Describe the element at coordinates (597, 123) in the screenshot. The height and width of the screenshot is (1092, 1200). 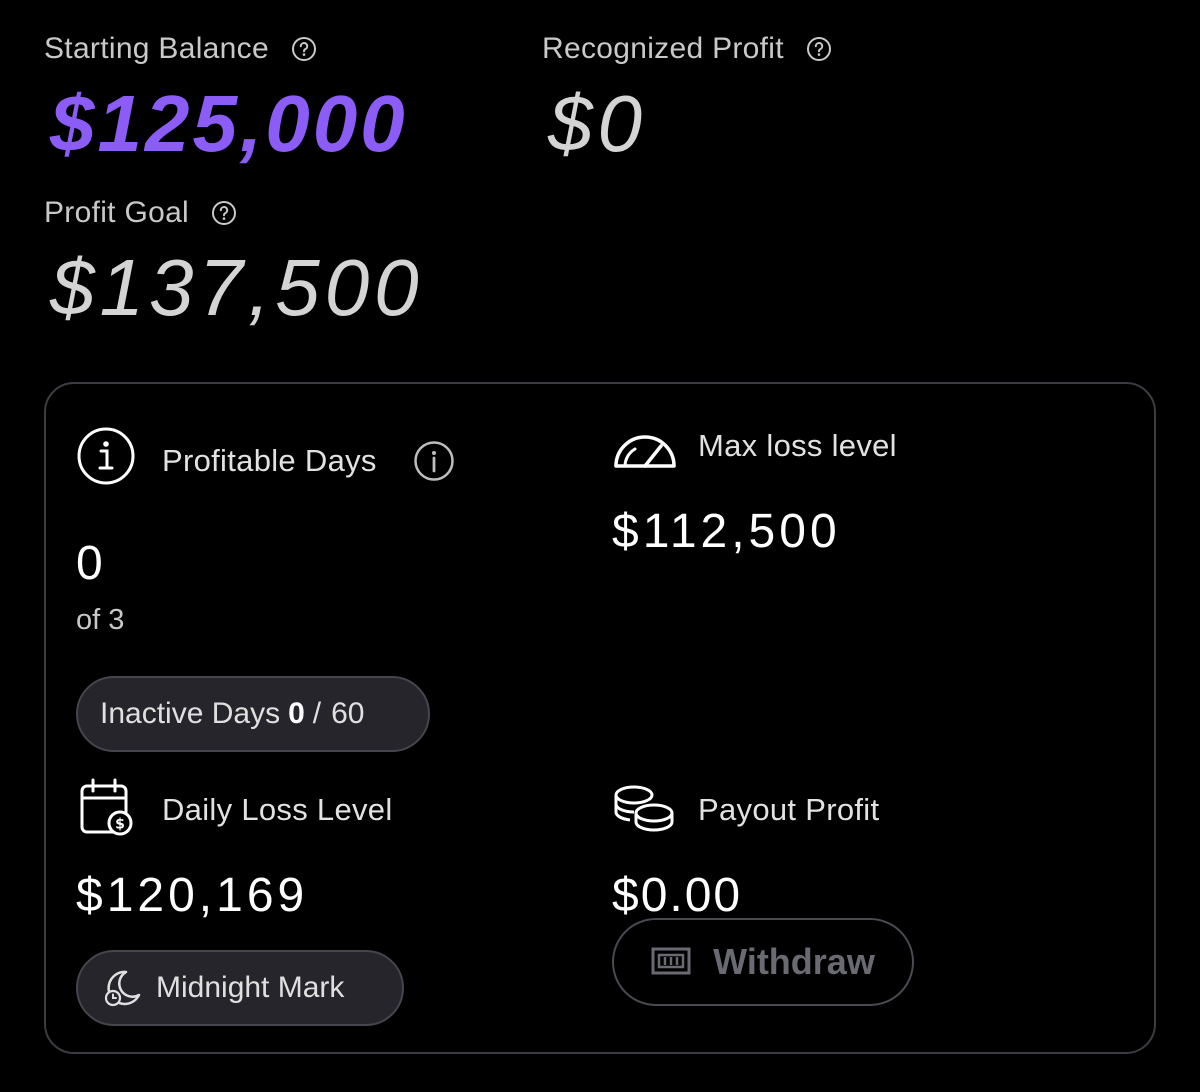
I see `recognized-profit-value: $0` at that location.